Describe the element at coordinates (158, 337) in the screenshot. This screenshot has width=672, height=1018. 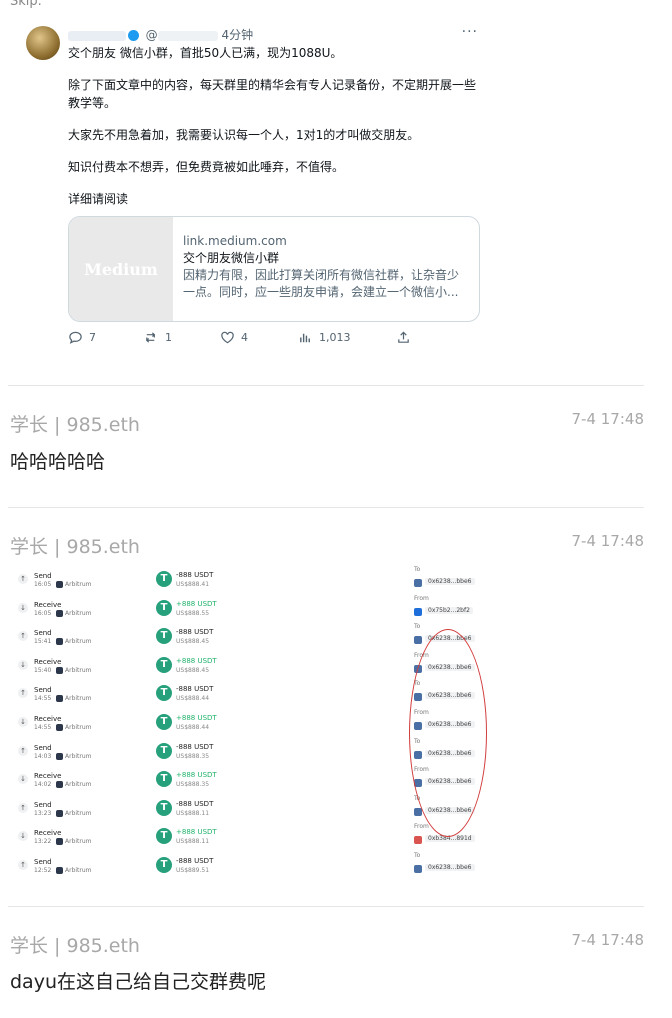
I see `retweet-button: 1` at that location.